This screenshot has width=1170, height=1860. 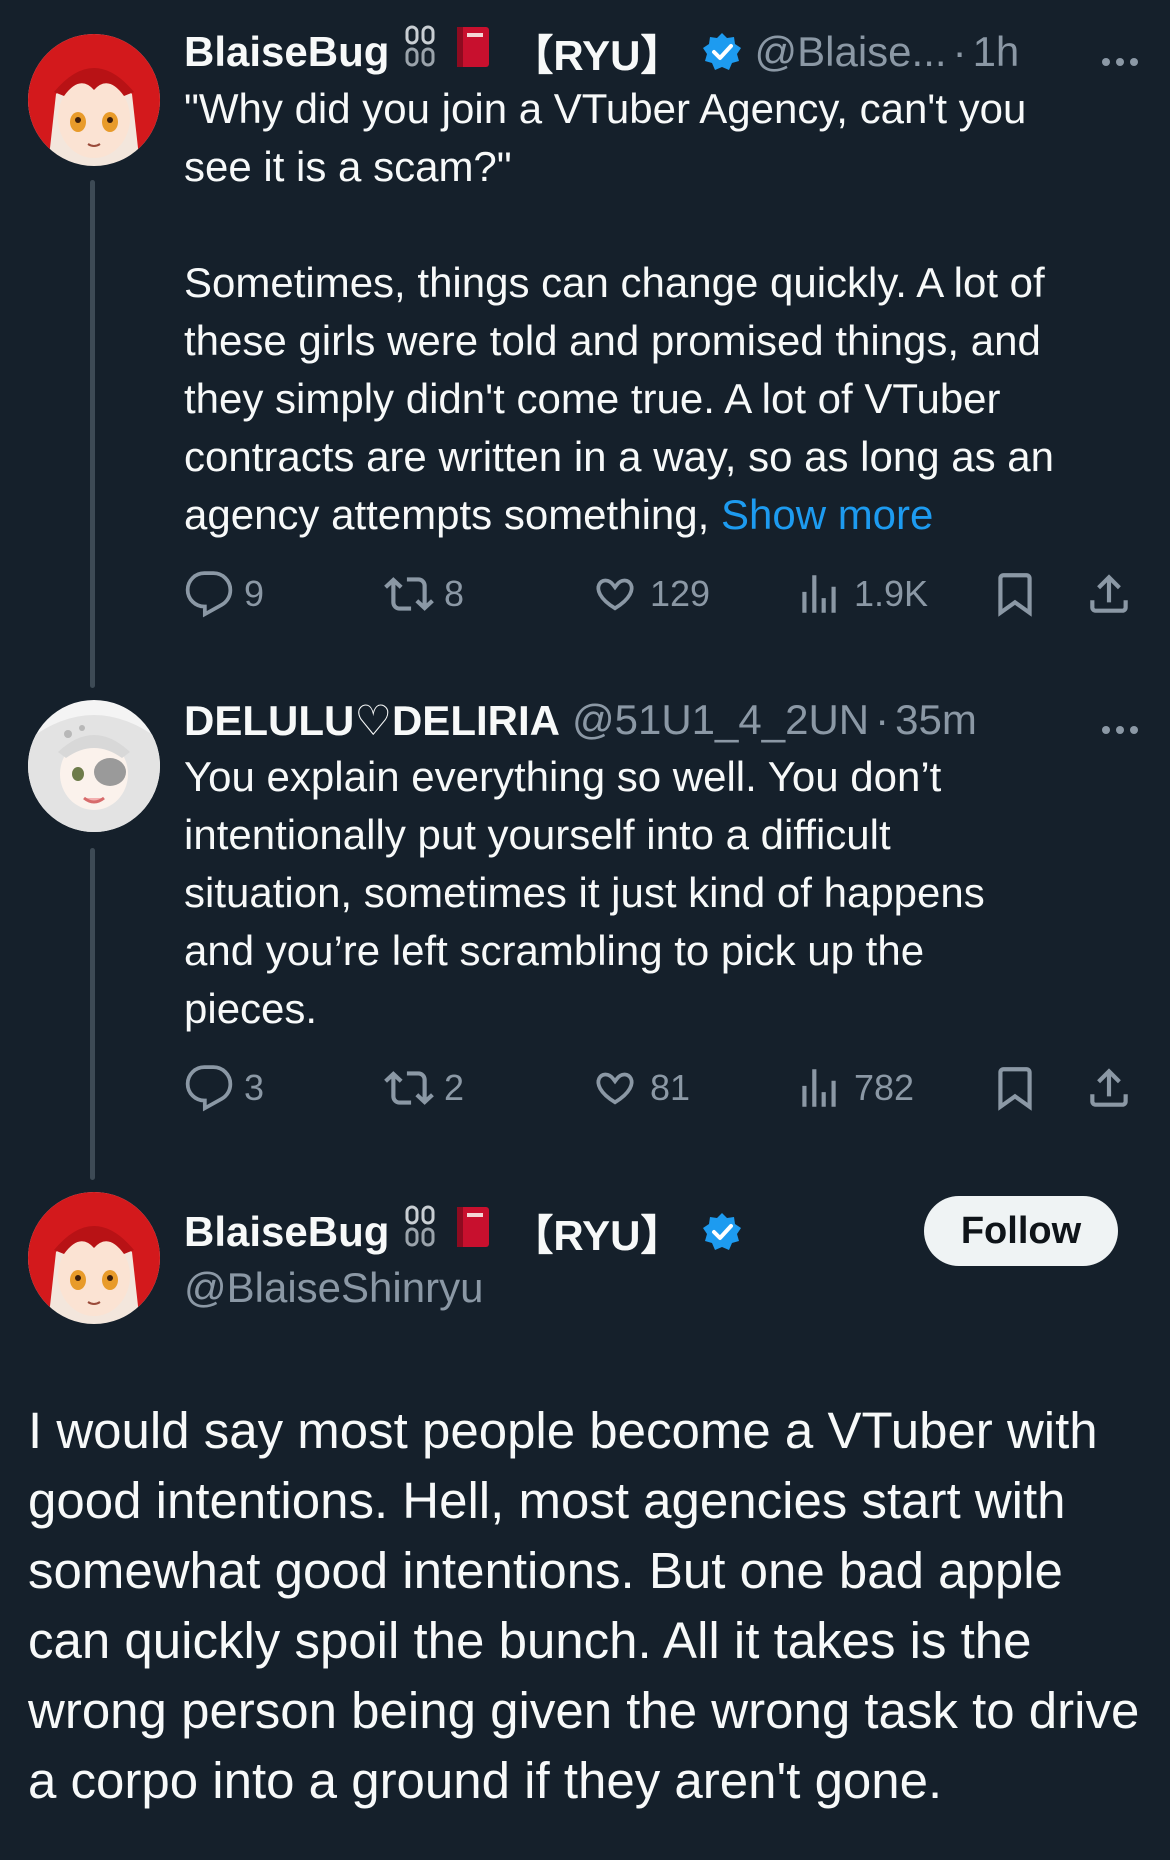 I want to click on reply-button: 3, so click(x=224, y=1088).